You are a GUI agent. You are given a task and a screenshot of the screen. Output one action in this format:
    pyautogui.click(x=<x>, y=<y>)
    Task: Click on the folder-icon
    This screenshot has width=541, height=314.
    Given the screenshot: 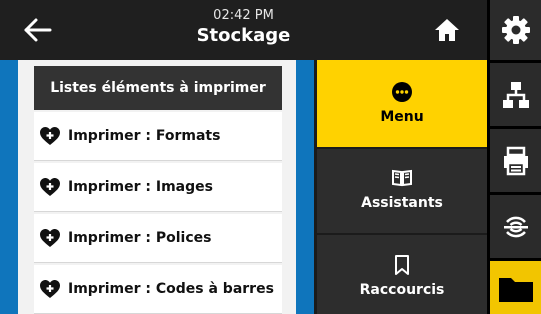 What is the action you would take?
    pyautogui.click(x=515, y=289)
    